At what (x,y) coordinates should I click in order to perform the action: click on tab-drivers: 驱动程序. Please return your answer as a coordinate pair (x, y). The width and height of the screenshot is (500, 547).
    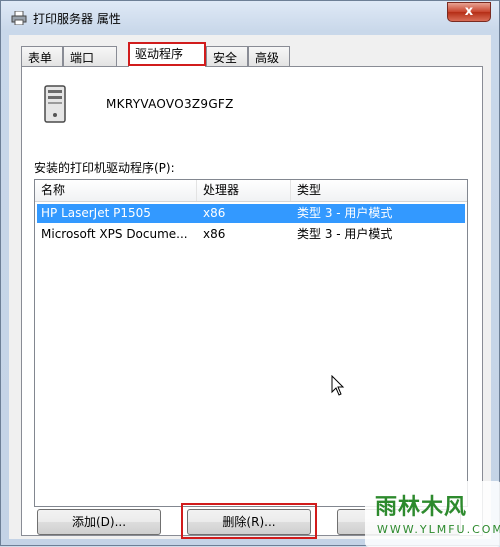
    Looking at the image, I should click on (167, 54).